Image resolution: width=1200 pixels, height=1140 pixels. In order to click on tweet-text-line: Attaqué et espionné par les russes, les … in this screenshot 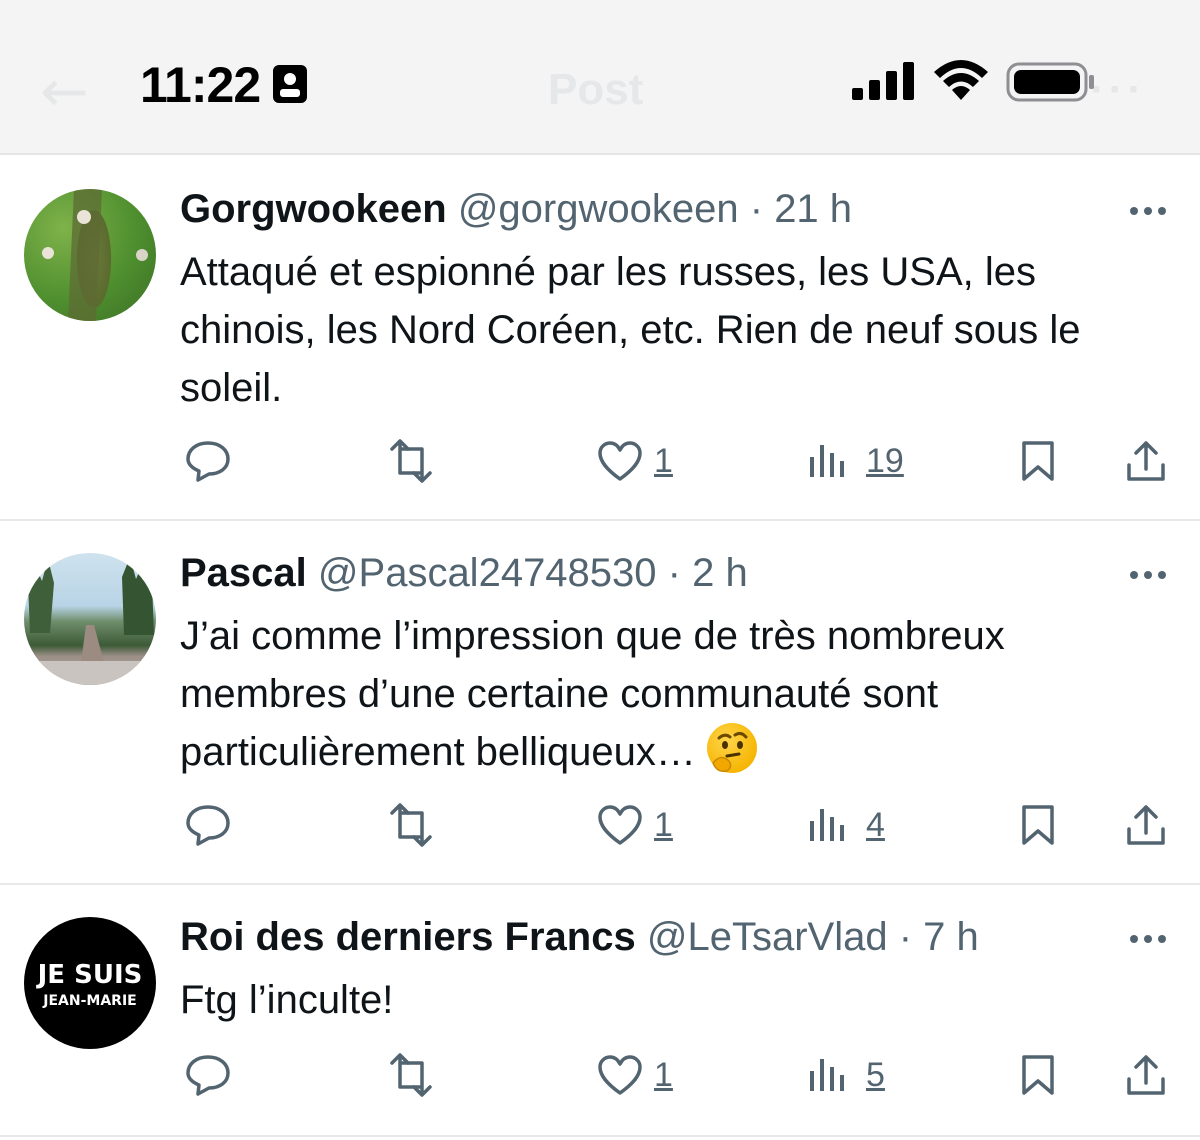, I will do `click(608, 272)`.